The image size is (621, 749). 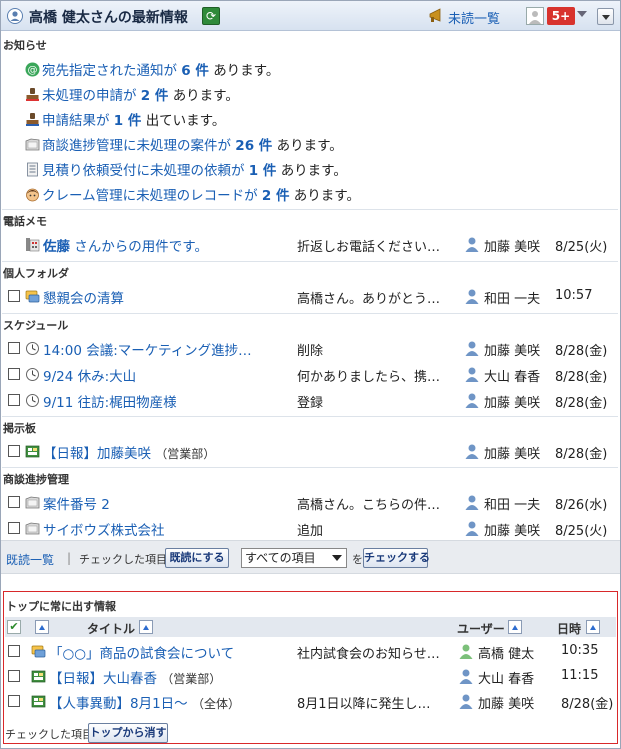 I want to click on column-header-user: ユーザー, so click(x=481, y=629).